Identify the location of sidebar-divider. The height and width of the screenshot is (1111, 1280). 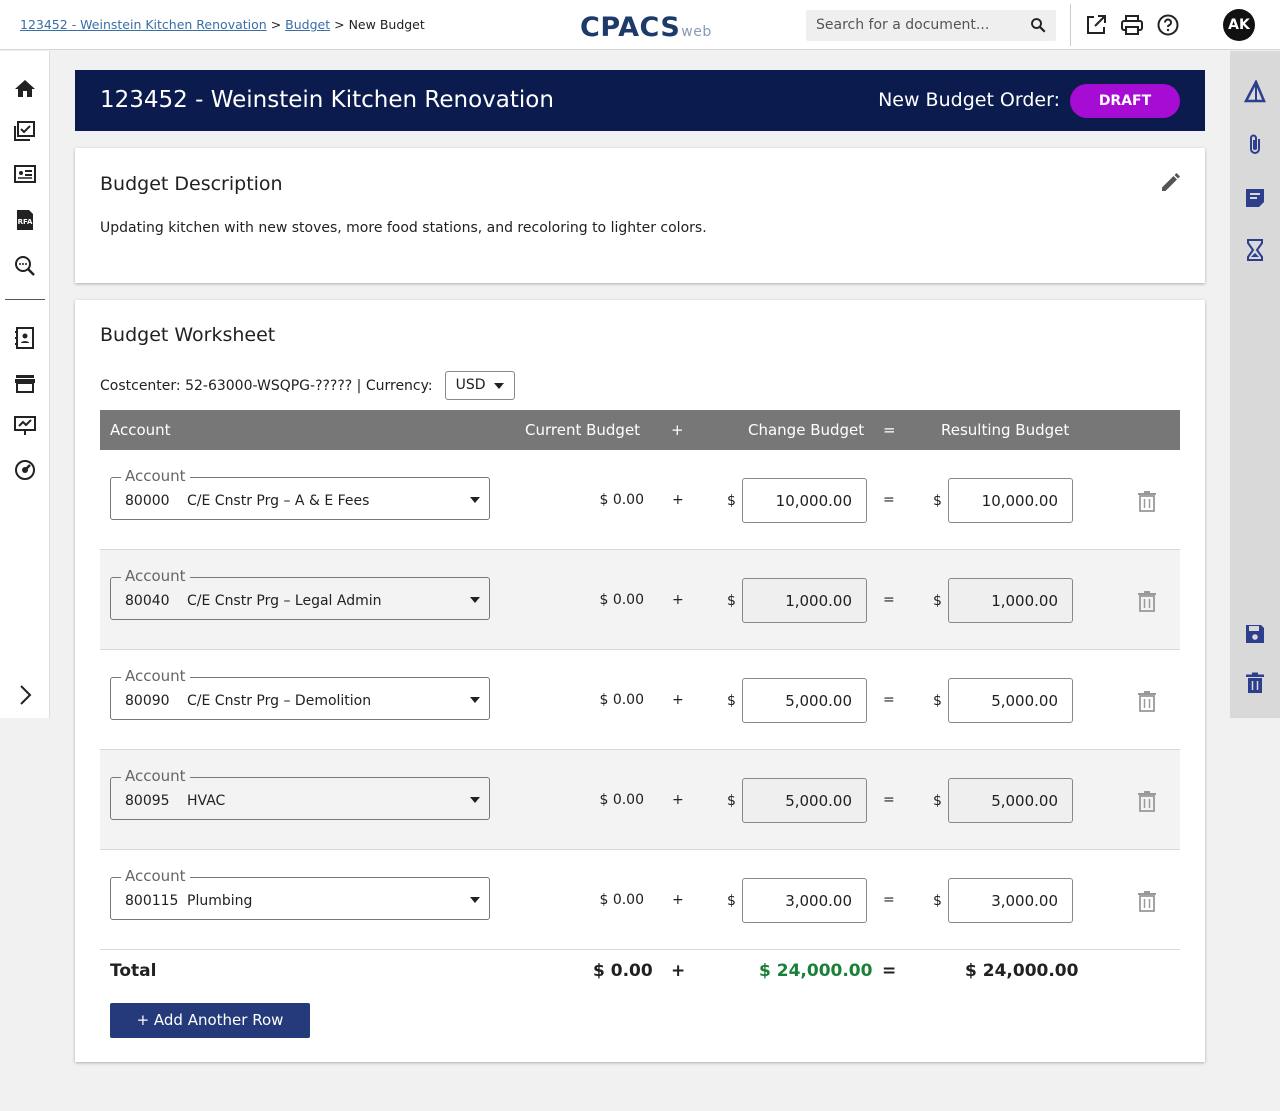
(25, 299).